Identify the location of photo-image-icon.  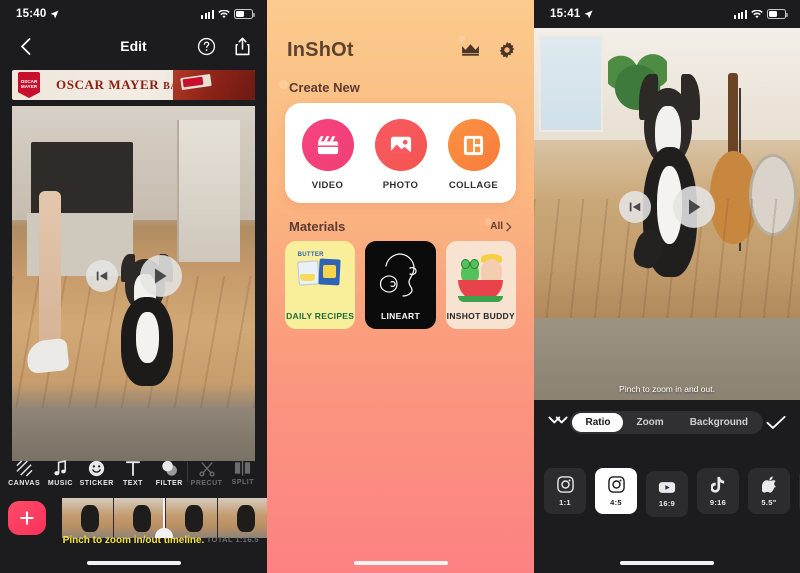
(400, 145).